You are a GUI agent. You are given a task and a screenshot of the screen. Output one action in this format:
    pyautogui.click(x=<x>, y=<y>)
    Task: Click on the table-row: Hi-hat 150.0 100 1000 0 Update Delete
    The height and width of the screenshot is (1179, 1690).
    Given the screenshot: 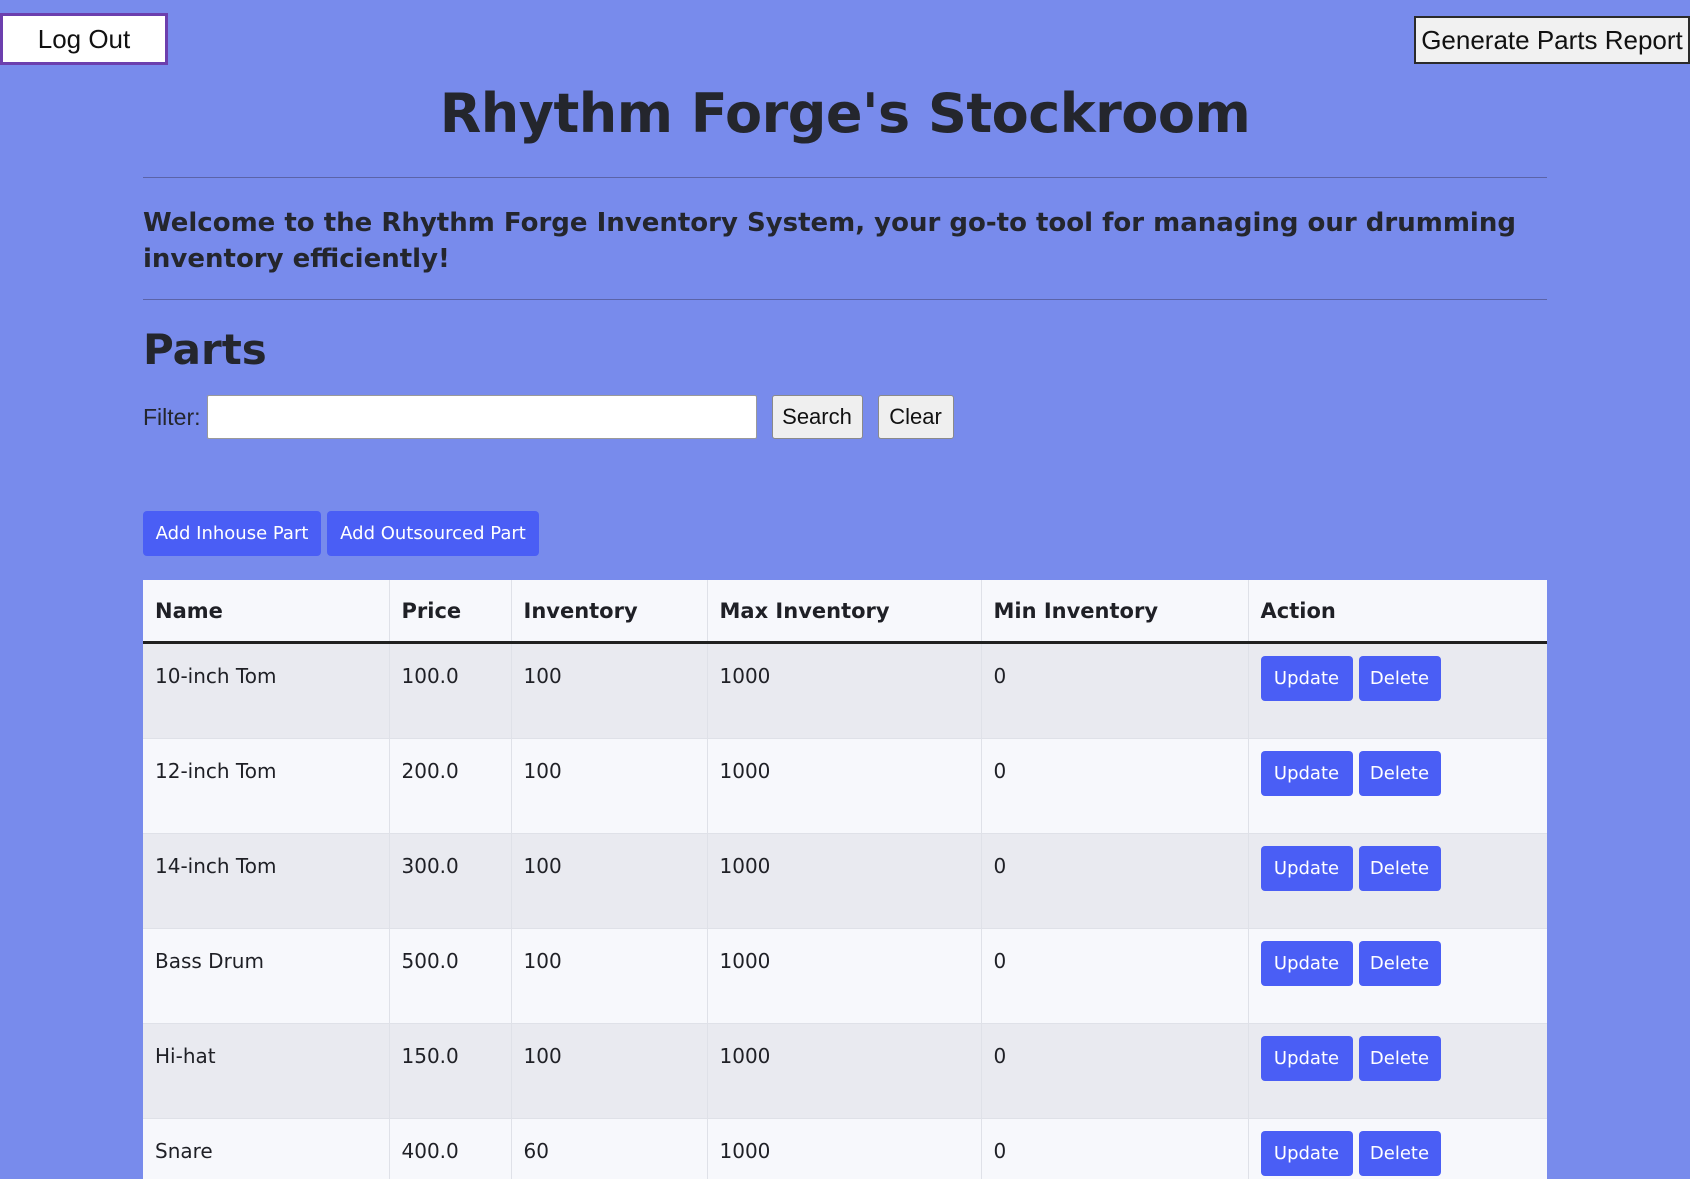 What is the action you would take?
    pyautogui.click(x=845, y=1071)
    